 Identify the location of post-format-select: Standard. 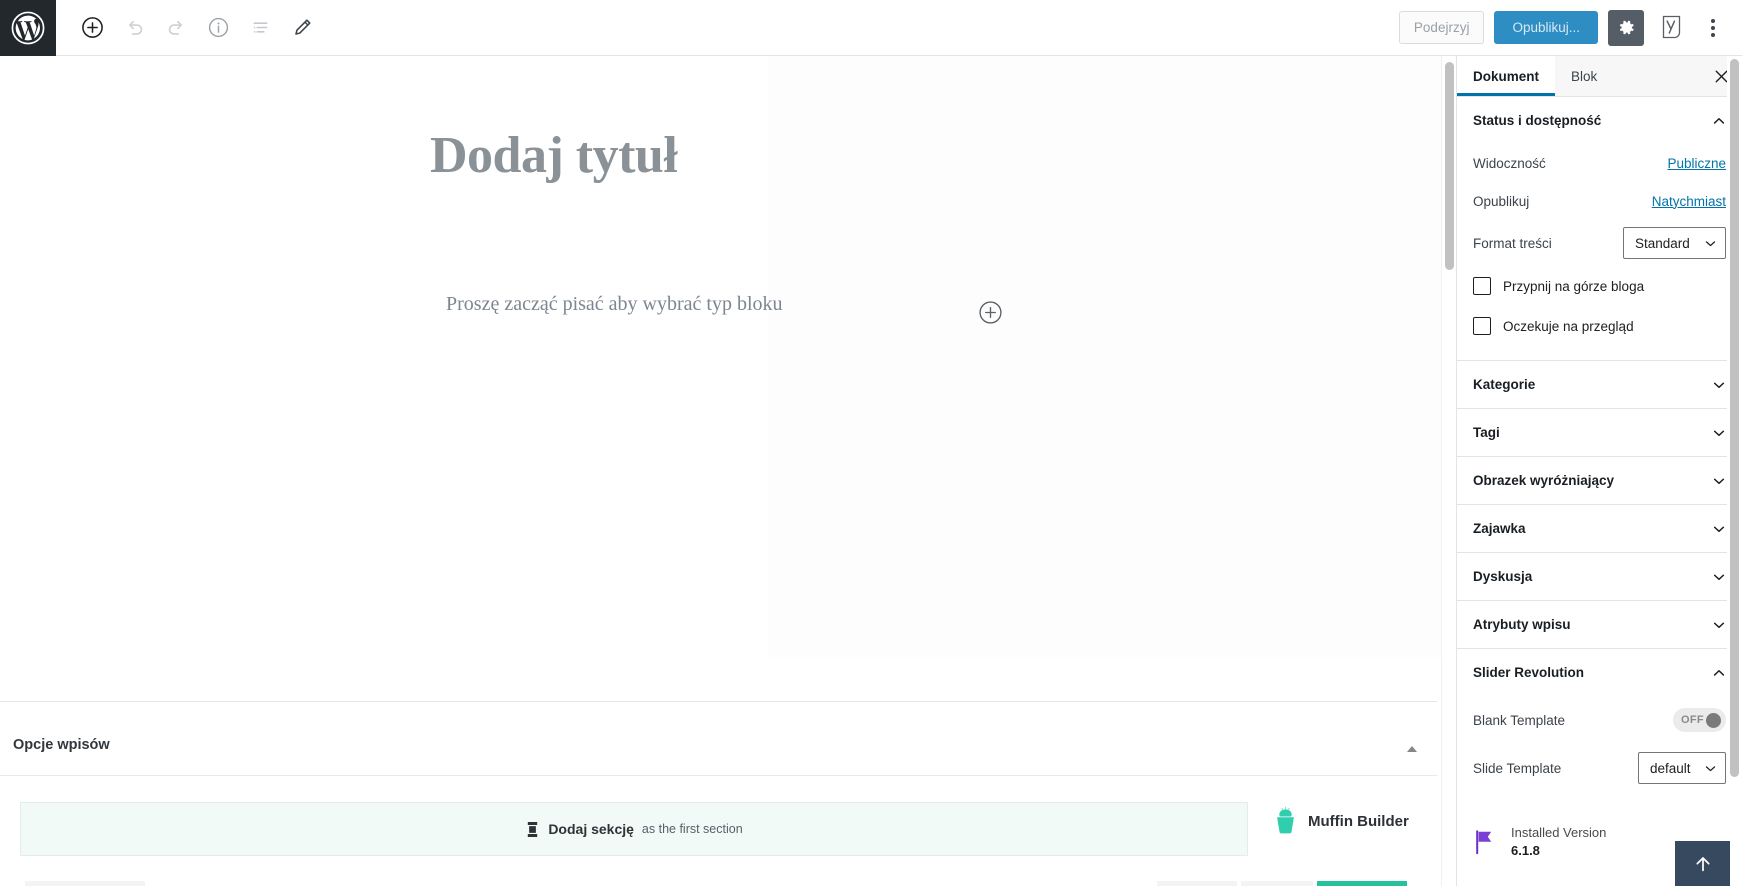
(1674, 243).